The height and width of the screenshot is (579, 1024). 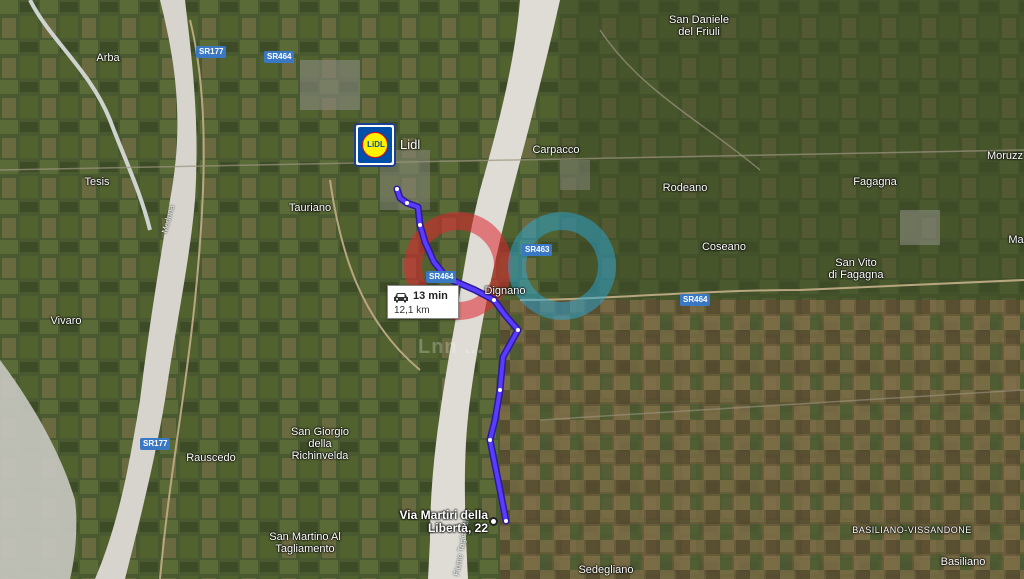 I want to click on place-label: San Giorgio della Richinvelda, so click(x=320, y=444).